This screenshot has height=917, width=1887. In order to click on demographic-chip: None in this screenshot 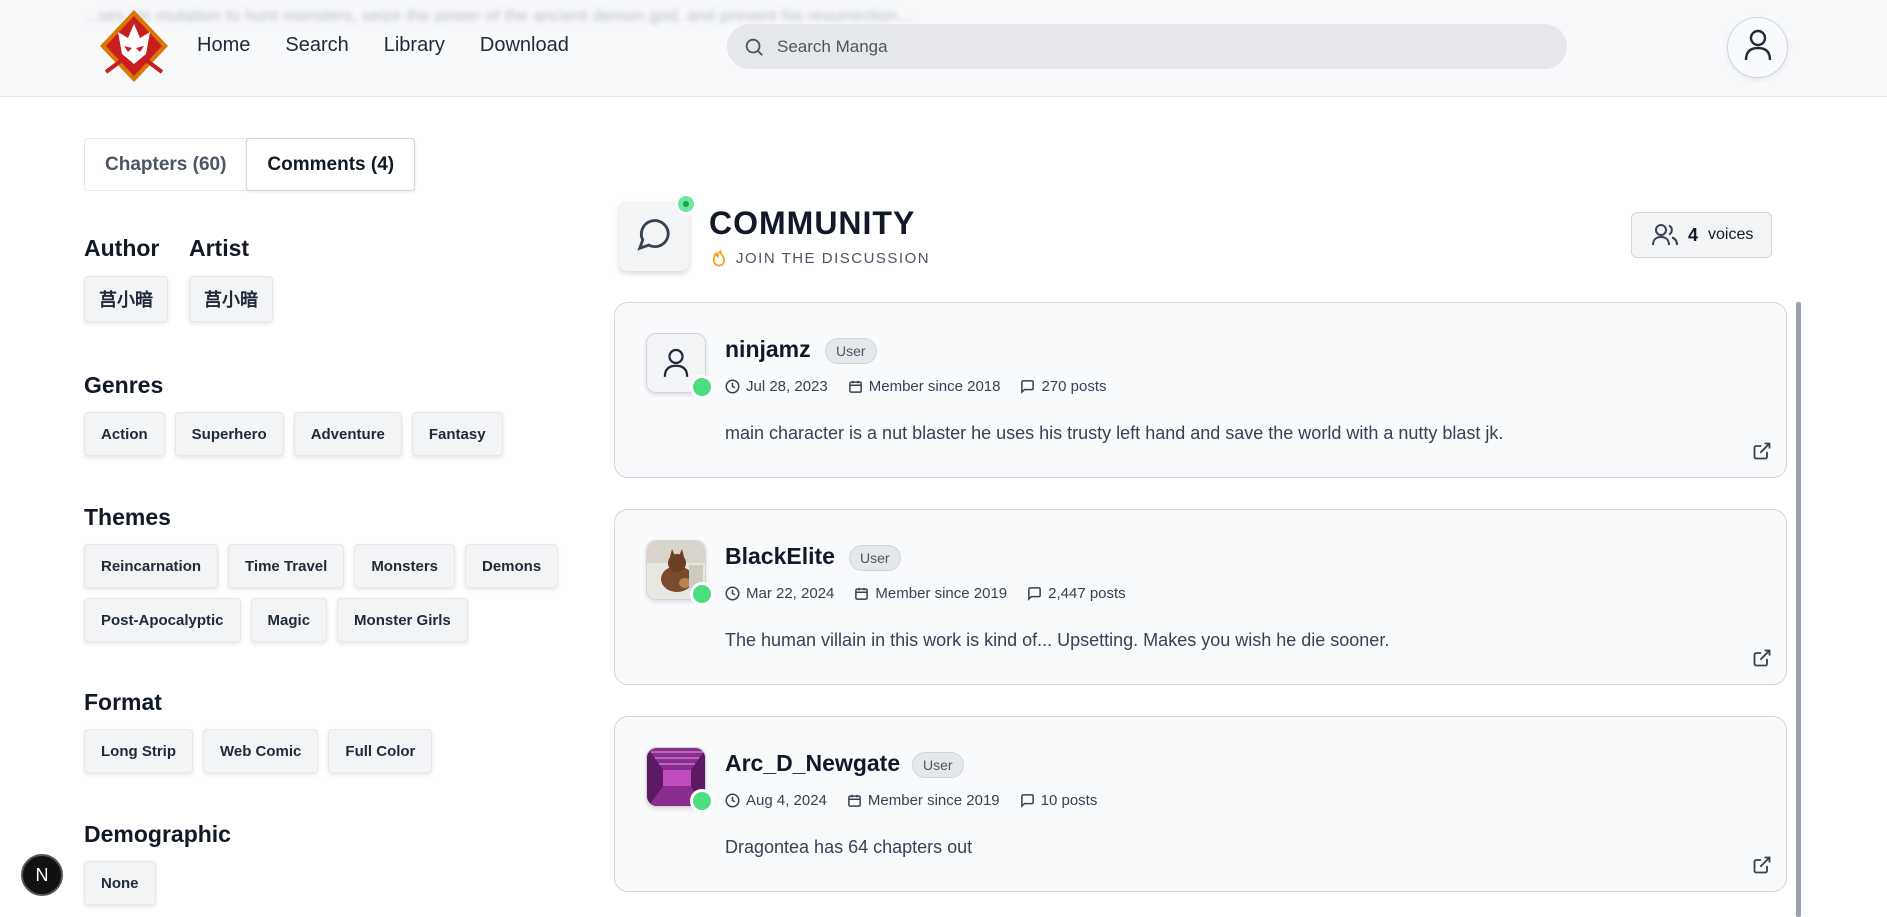, I will do `click(120, 883)`.